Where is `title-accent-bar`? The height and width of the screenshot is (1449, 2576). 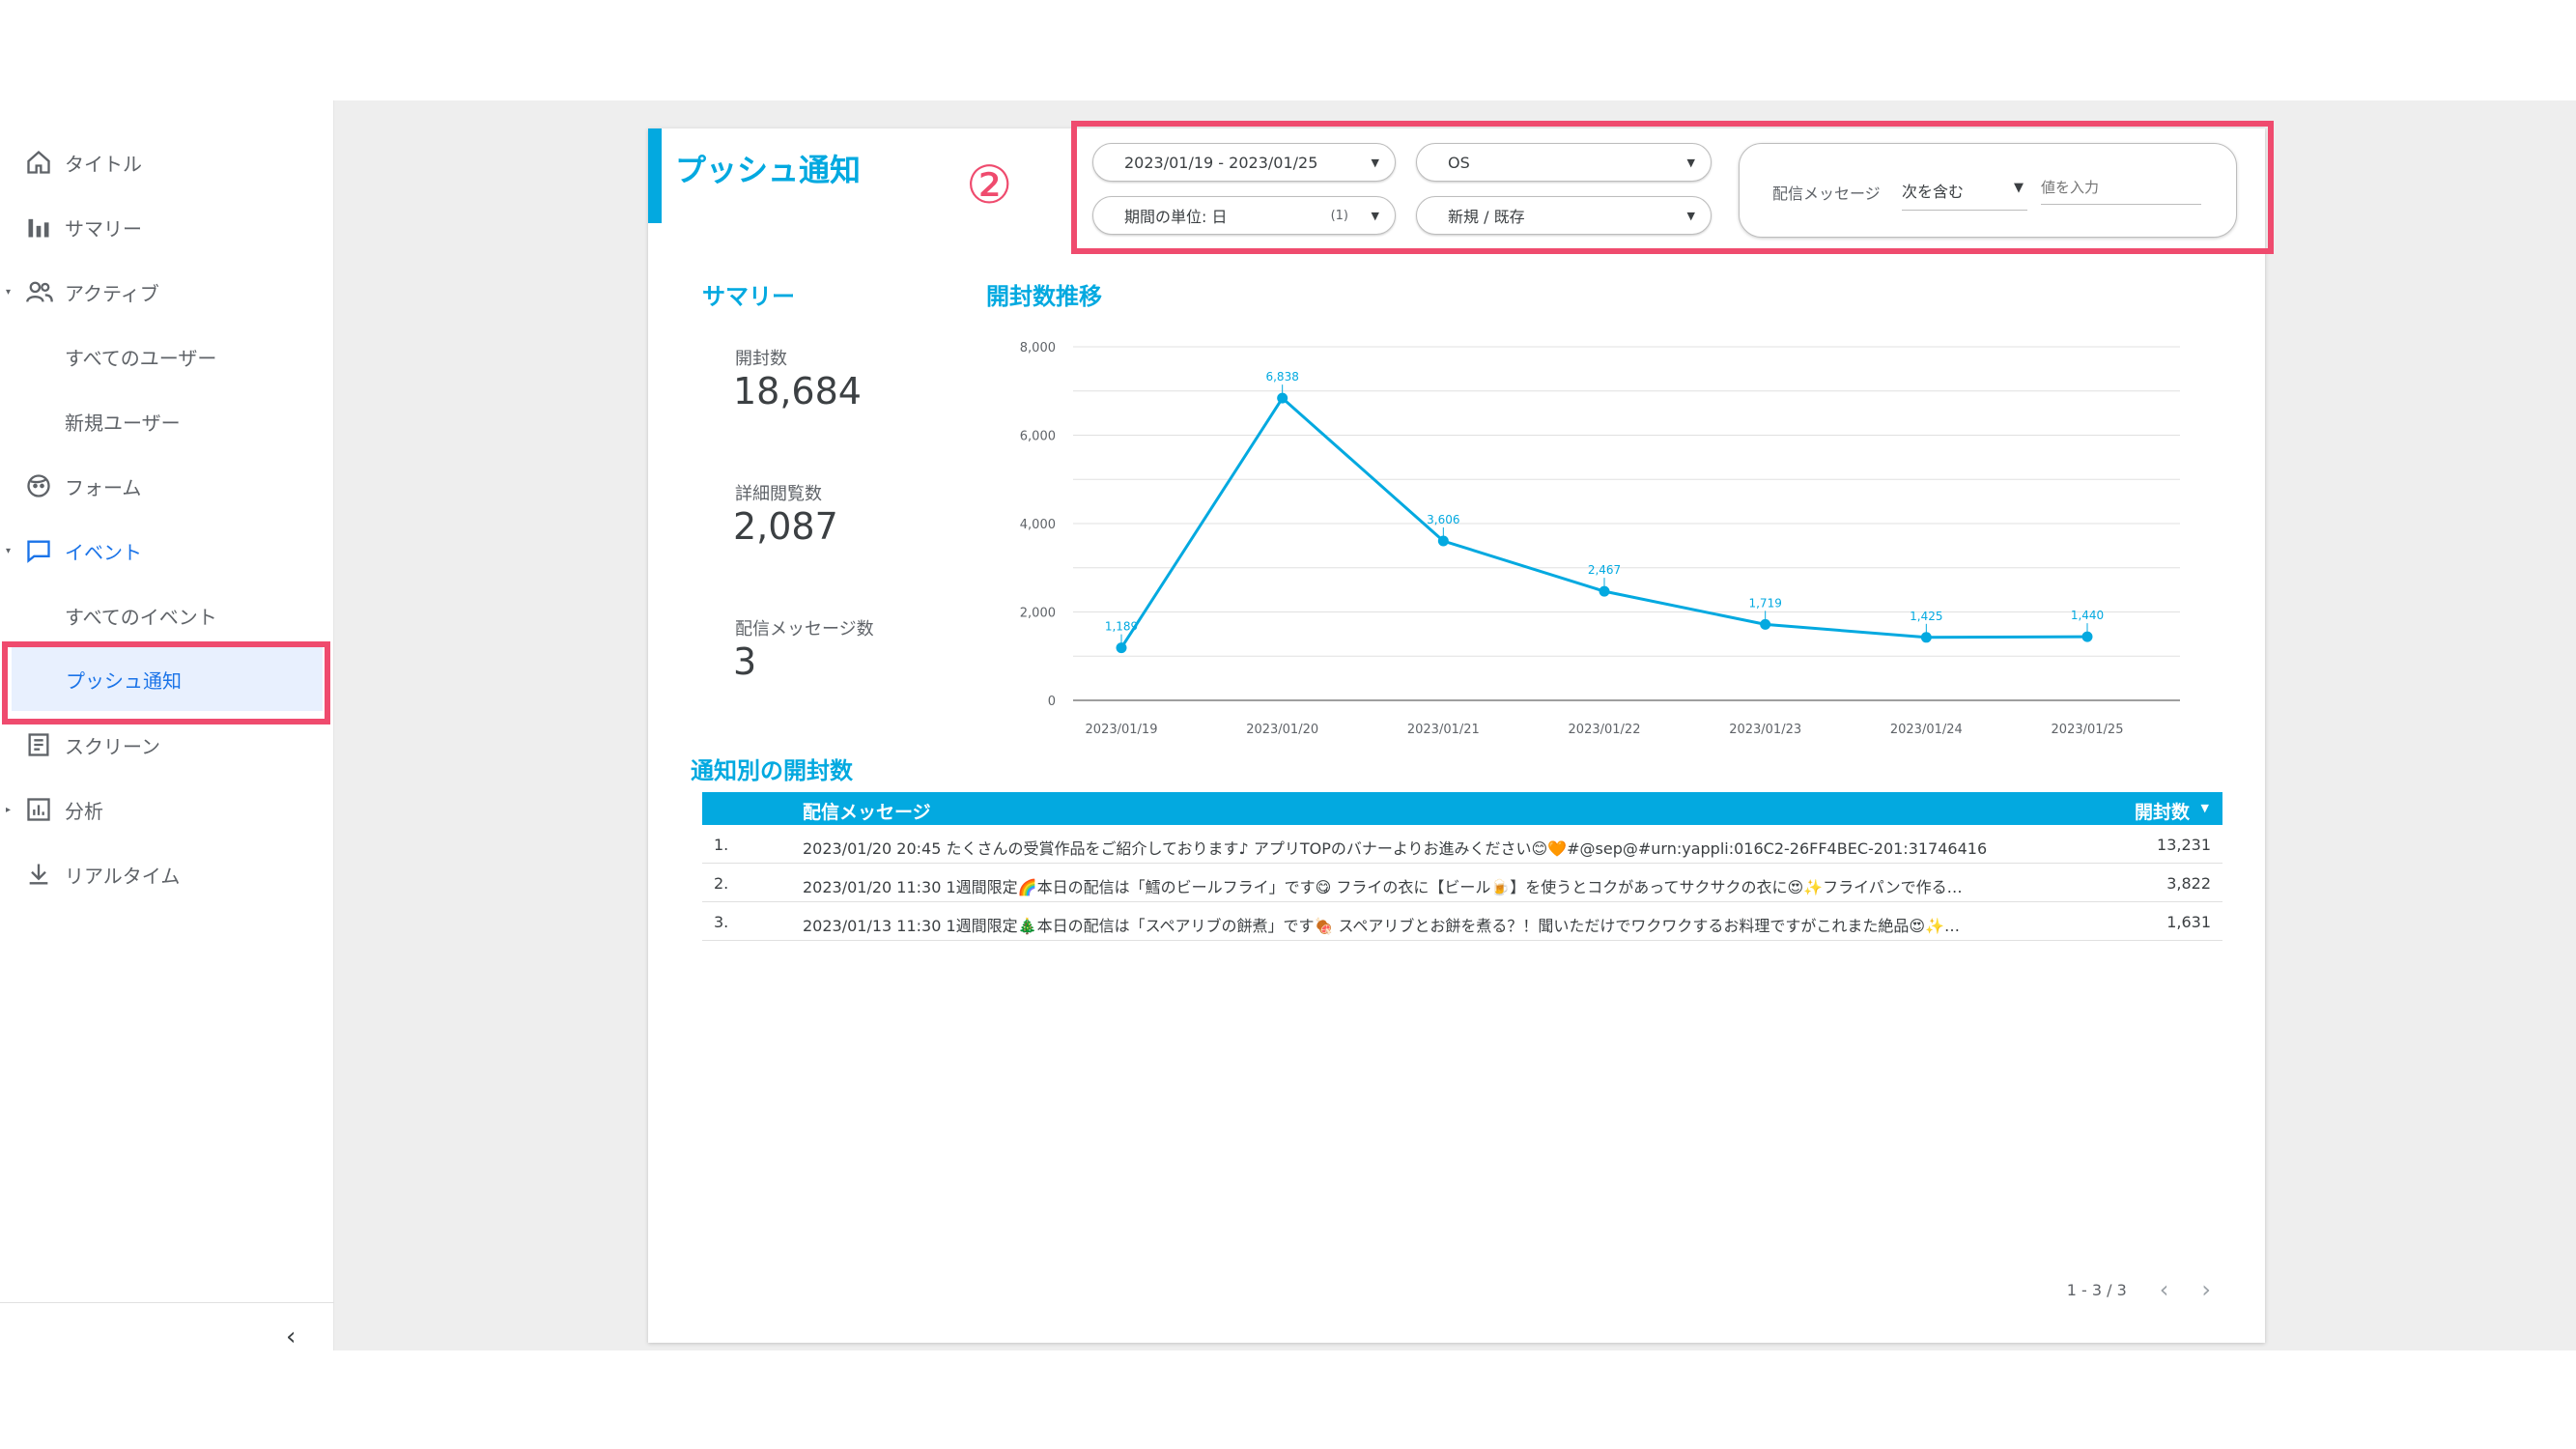
title-accent-bar is located at coordinates (655, 175).